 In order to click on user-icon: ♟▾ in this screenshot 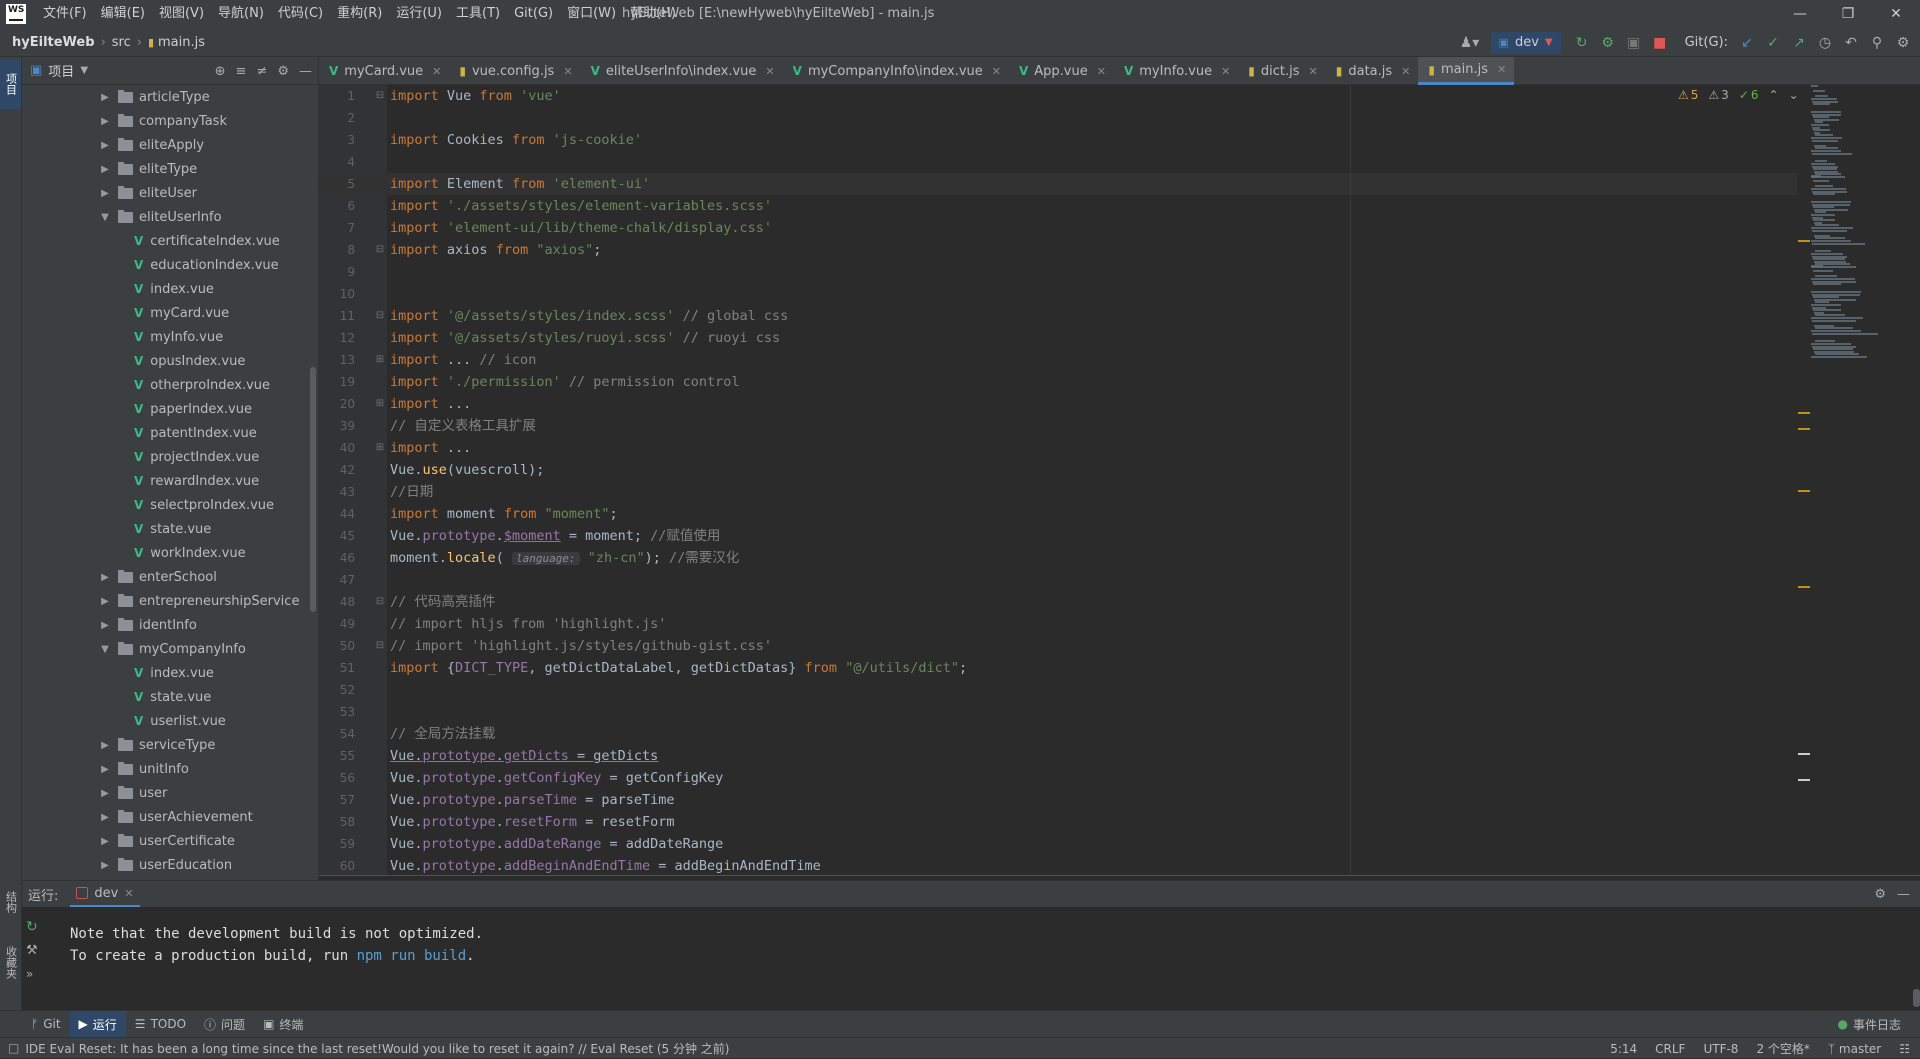, I will do `click(1470, 43)`.